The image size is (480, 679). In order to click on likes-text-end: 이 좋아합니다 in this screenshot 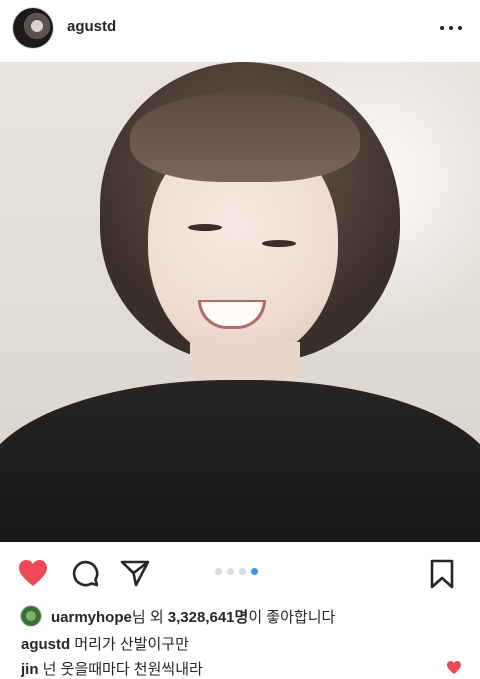, I will do `click(292, 617)`.